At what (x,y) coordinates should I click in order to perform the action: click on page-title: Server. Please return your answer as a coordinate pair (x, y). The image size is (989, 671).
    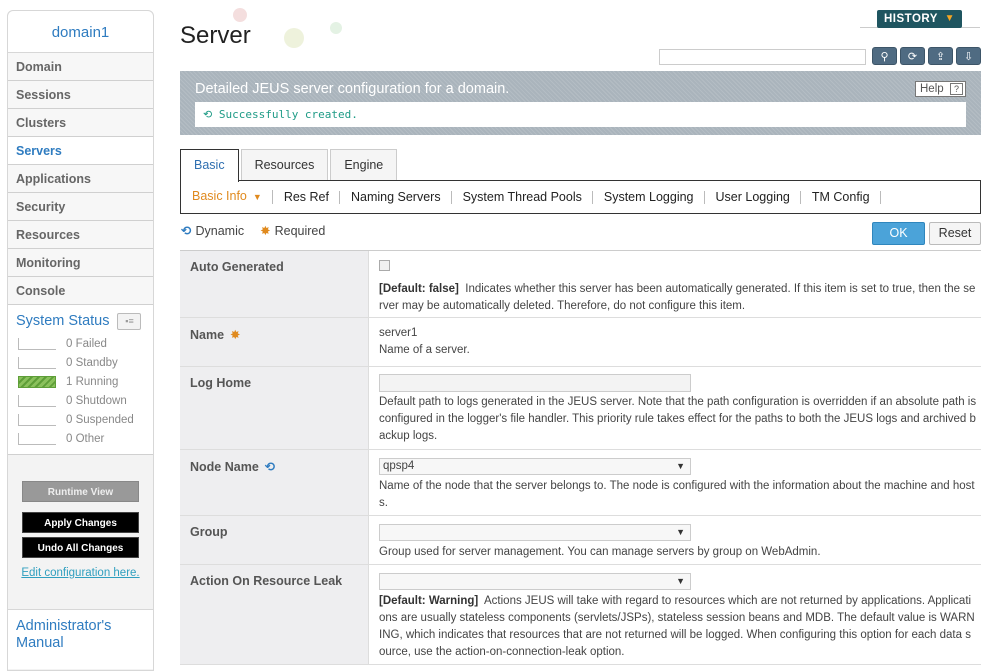
    Looking at the image, I should click on (215, 35).